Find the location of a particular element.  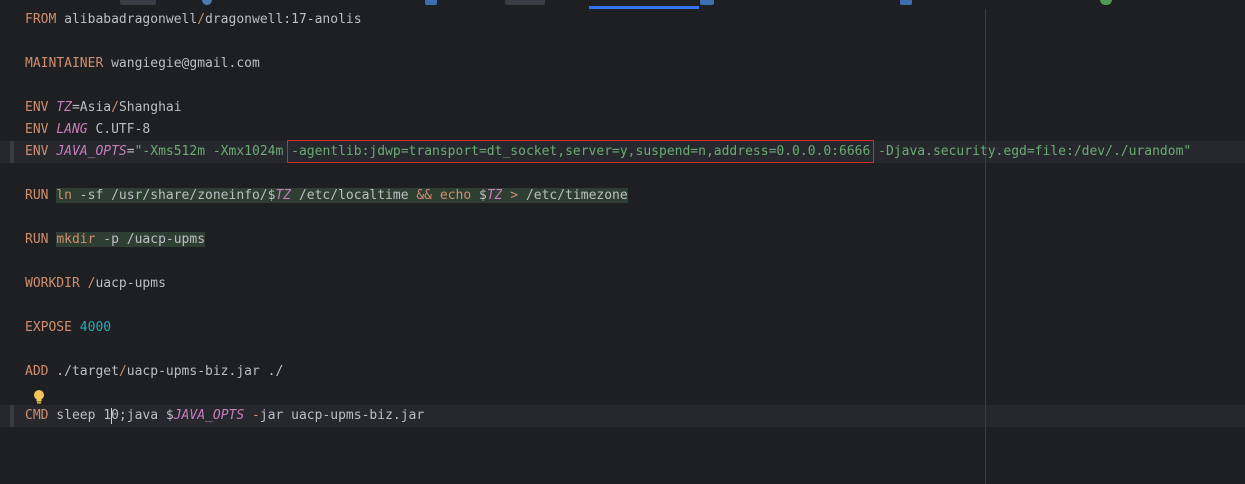

code-token: -p /uacp-upms is located at coordinates (150, 239).